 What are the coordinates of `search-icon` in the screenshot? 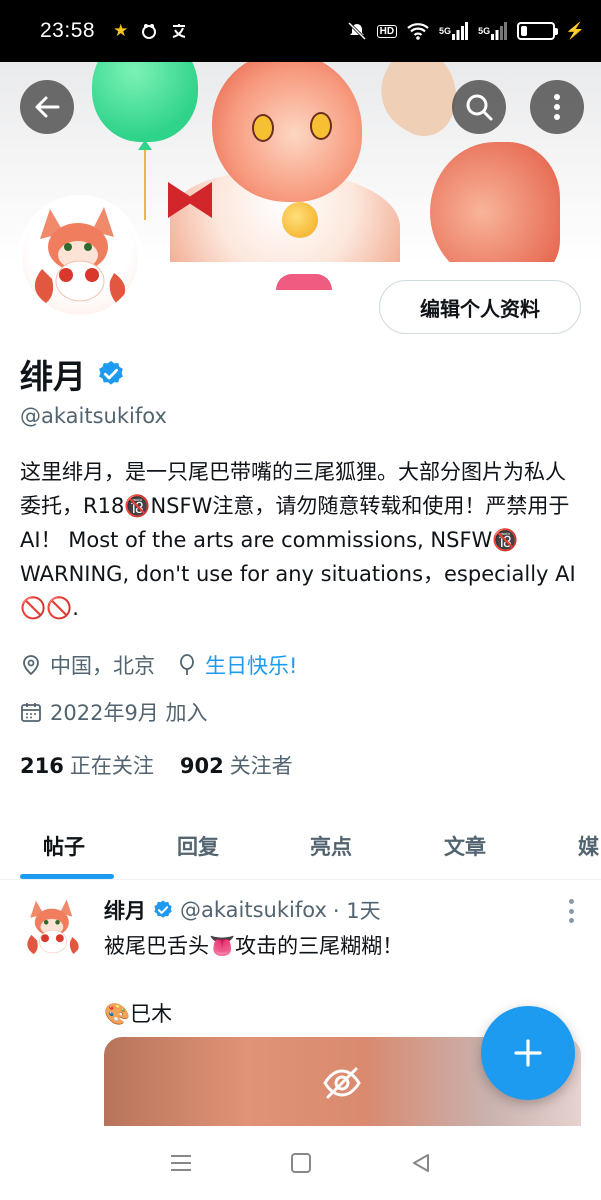 It's located at (479, 107).